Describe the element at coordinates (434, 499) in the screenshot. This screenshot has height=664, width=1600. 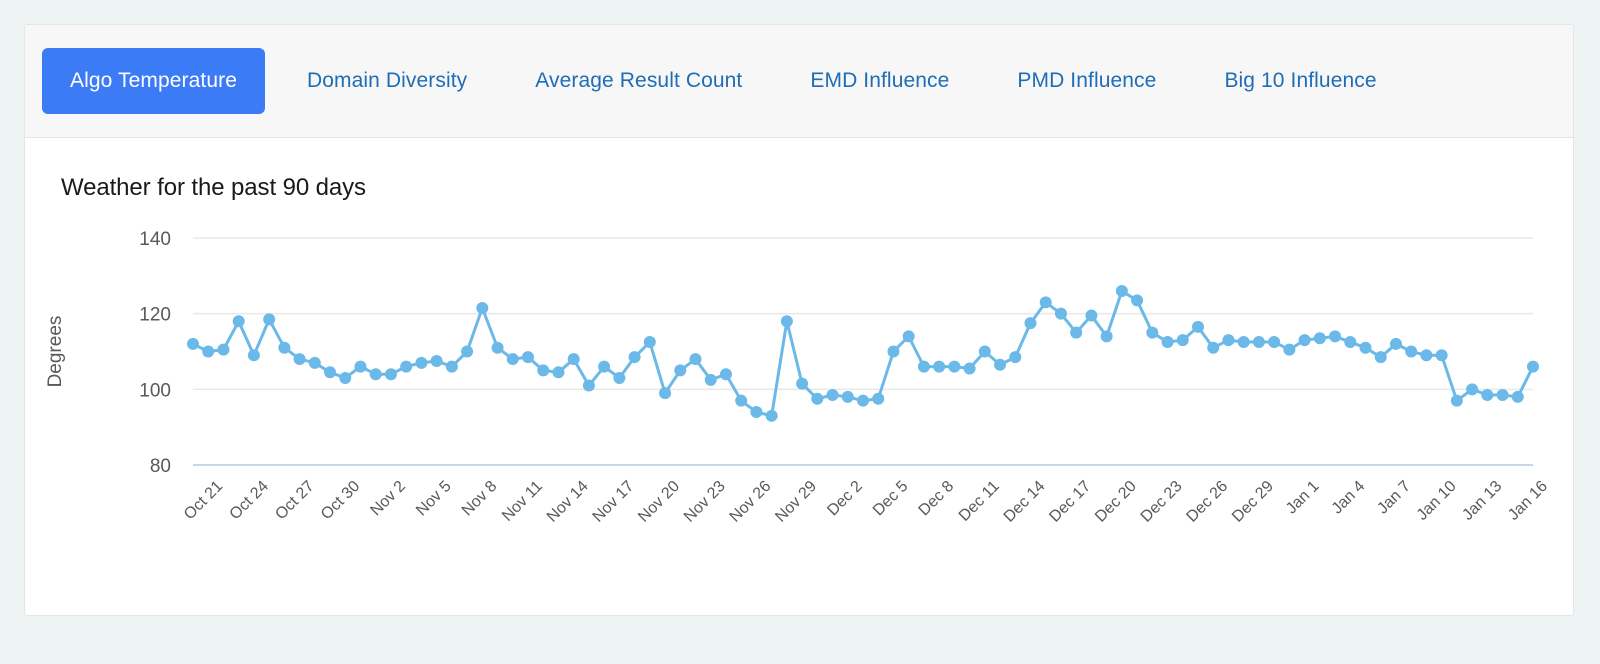
I see `x-axis-tick-label: Nov 5` at that location.